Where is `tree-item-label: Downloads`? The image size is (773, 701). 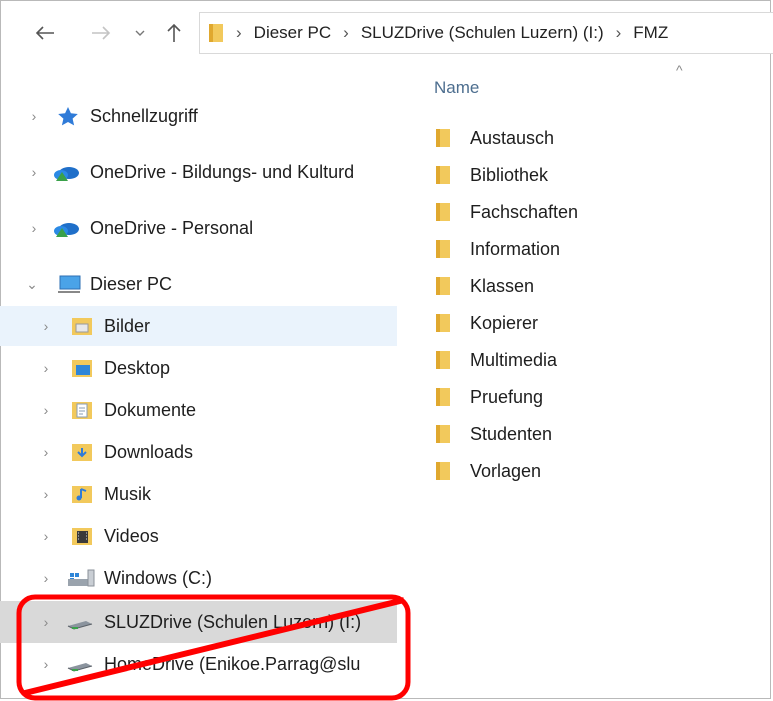
tree-item-label: Downloads is located at coordinates (149, 451).